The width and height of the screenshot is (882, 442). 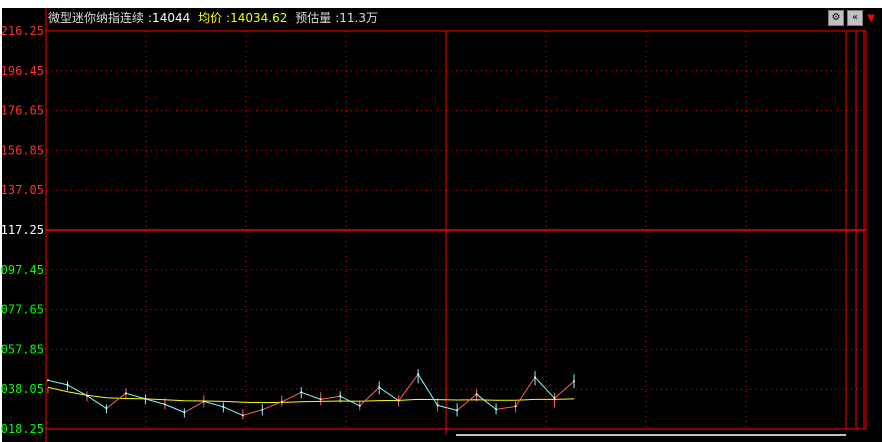 I want to click on y-tick-label: 1038.05, so click(x=22, y=389).